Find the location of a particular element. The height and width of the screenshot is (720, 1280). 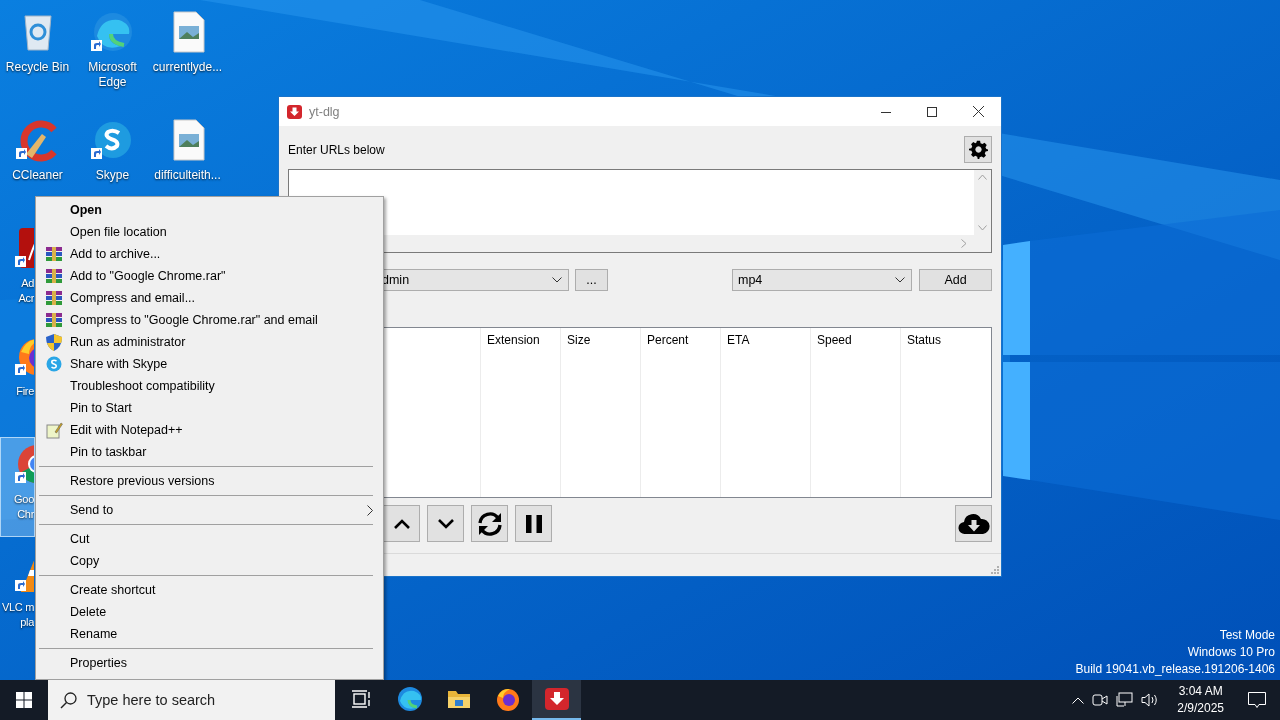

icon-label: Acr is located at coordinates (25, 298).